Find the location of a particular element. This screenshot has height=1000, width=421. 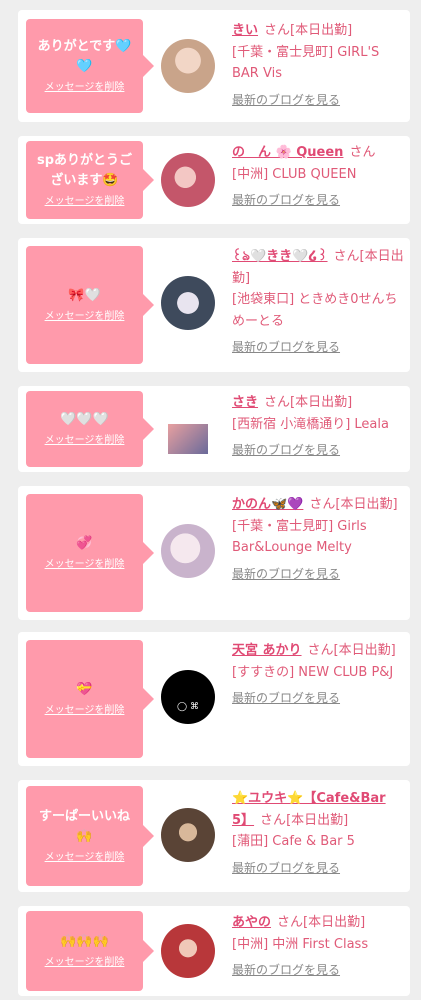

message-text: spありがとうございます🤩 is located at coordinates (84, 170).